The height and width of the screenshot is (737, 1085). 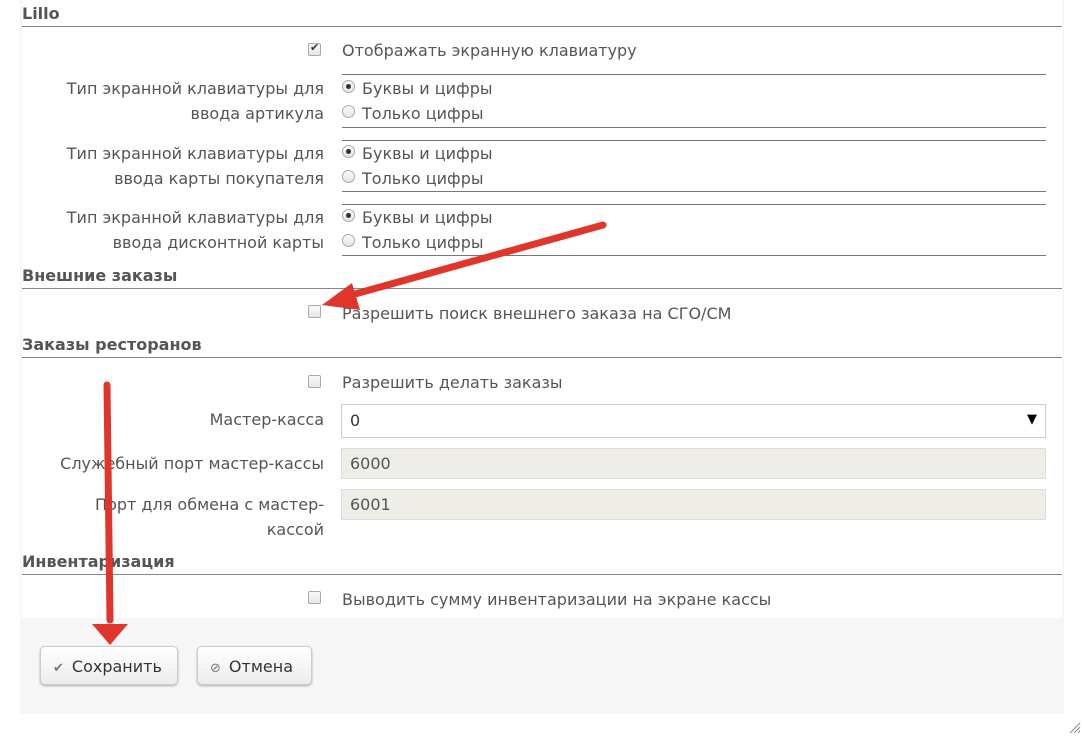 What do you see at coordinates (314, 381) in the screenshot?
I see `allow-orders-checkbox` at bounding box center [314, 381].